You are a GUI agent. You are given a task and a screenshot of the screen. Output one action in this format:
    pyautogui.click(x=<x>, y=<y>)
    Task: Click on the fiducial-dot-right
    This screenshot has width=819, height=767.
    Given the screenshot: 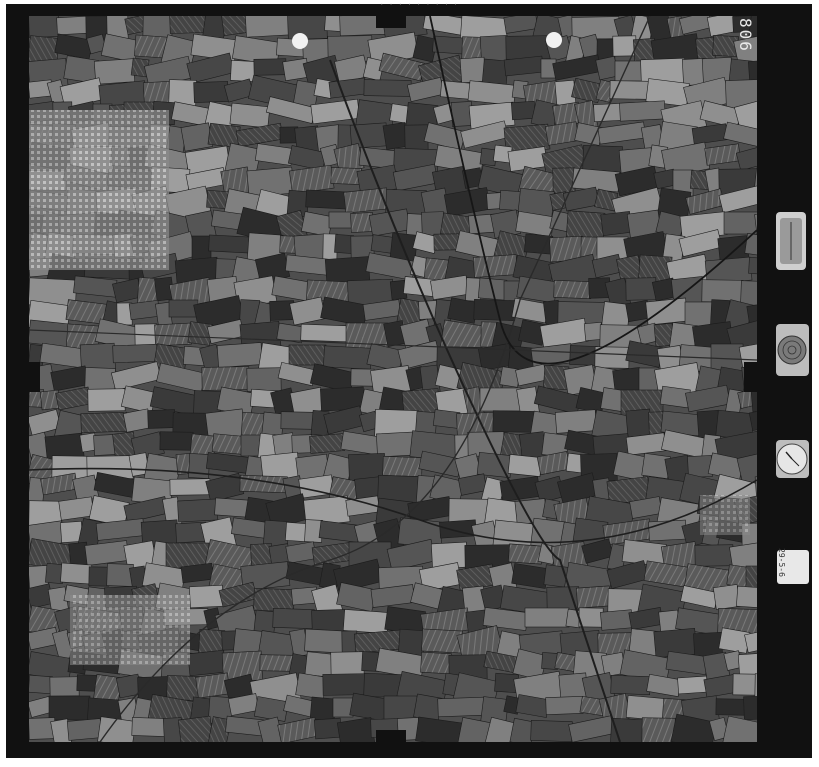 What is the action you would take?
    pyautogui.click(x=554, y=40)
    